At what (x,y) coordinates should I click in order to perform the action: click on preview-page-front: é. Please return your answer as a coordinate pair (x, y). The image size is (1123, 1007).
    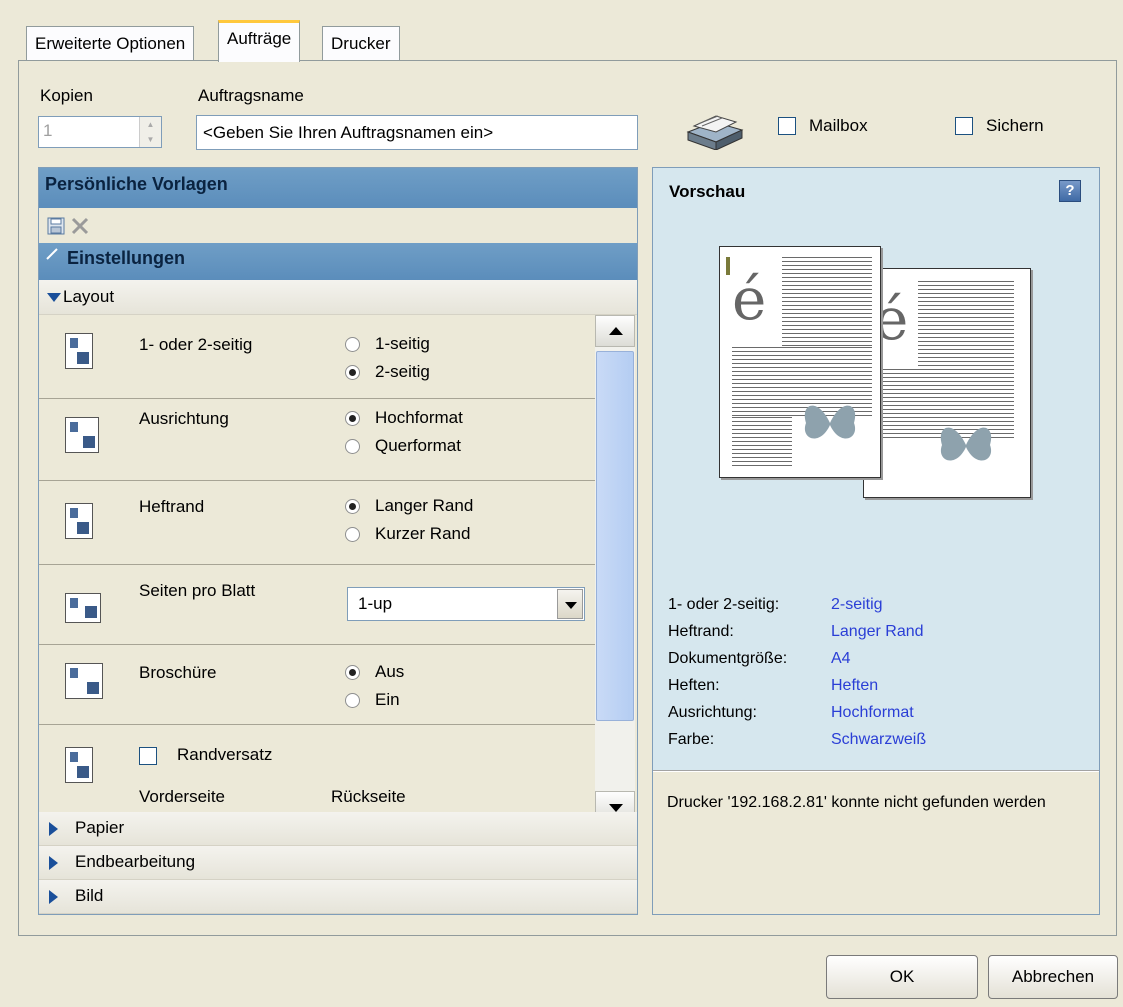
    Looking at the image, I should click on (800, 362).